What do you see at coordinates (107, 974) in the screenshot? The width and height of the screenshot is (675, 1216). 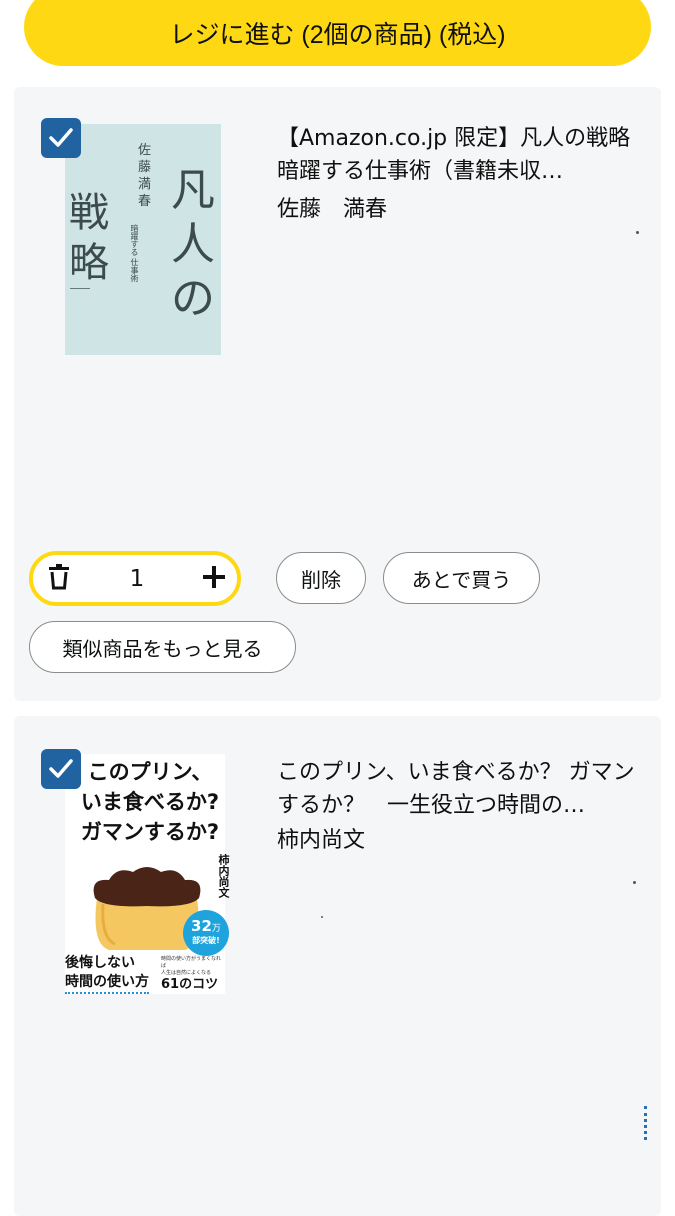 I see `cover-bottom-left: 後悔しない 時間の使い方` at bounding box center [107, 974].